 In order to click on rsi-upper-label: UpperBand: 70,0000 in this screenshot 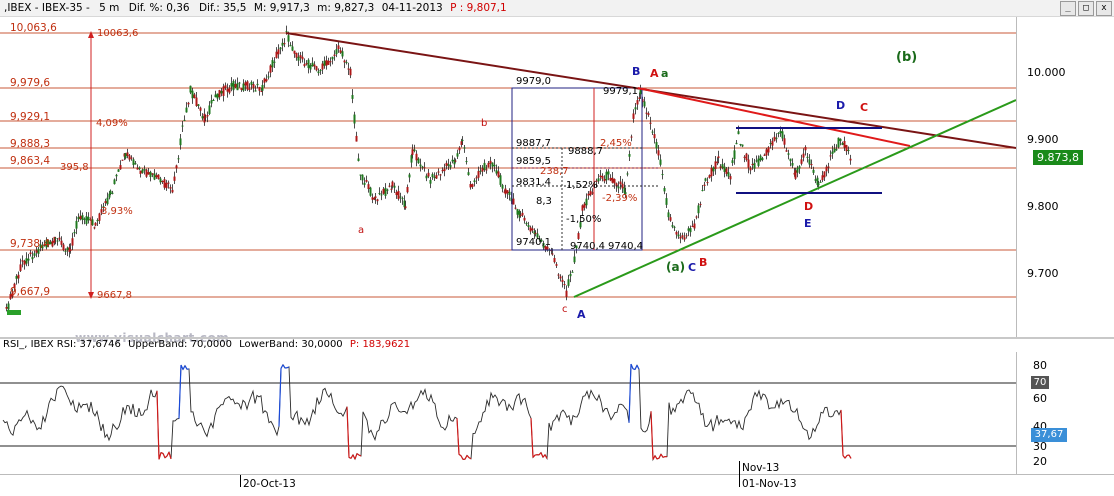, I will do `click(180, 344)`.